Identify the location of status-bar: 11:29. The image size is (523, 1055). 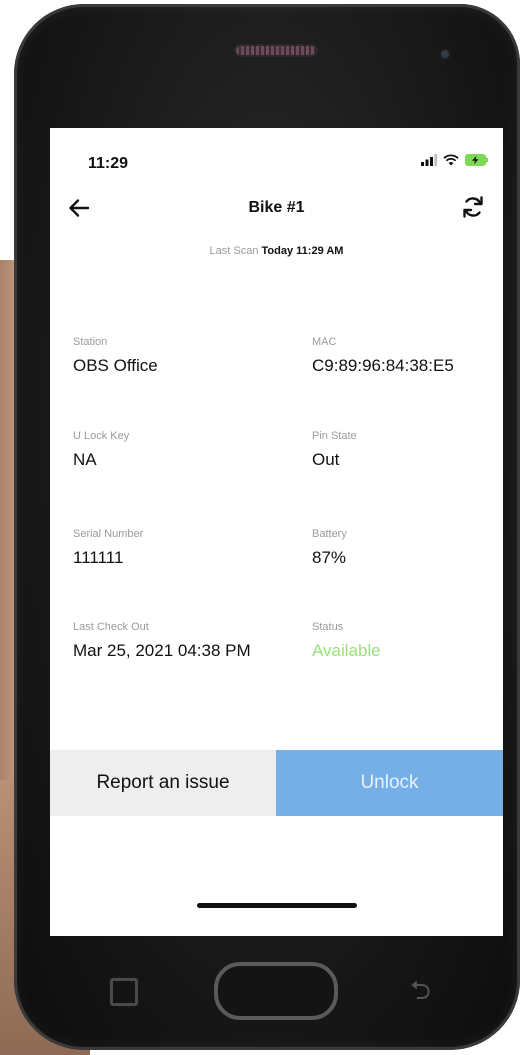
(276, 158).